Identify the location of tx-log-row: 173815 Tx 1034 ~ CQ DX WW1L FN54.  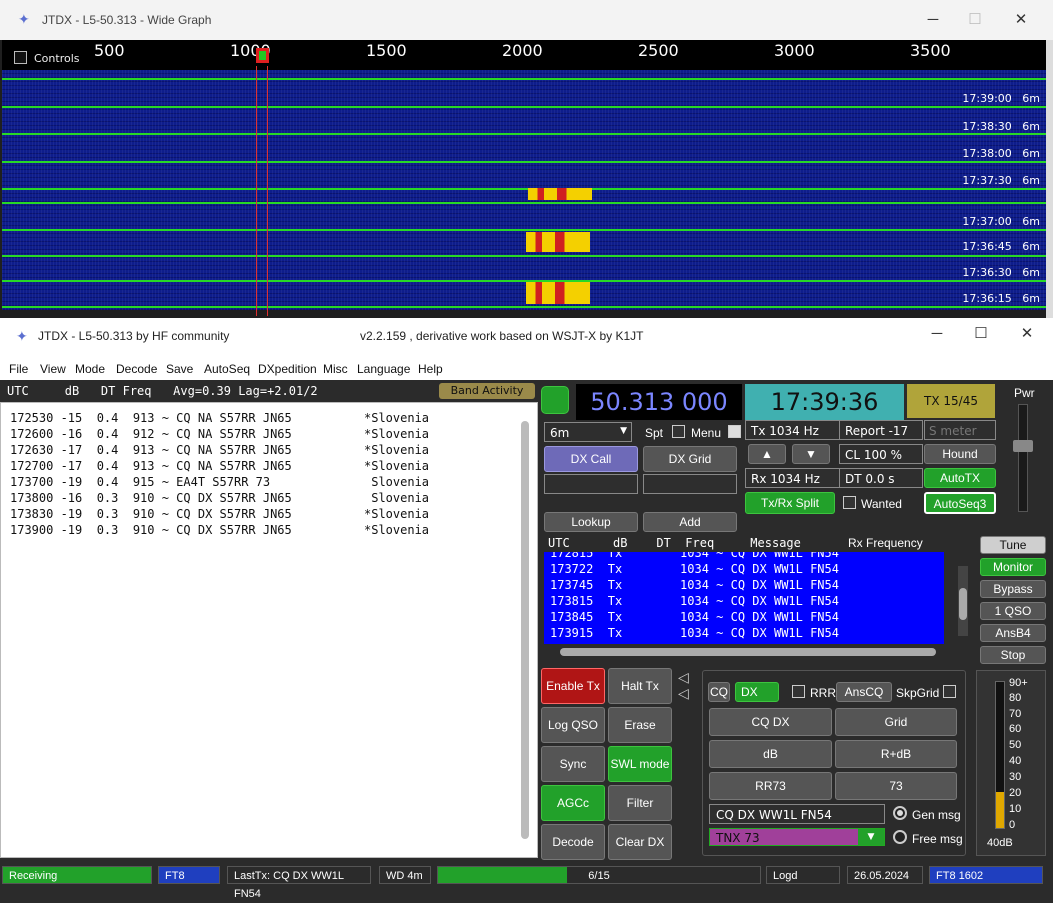
(694, 601).